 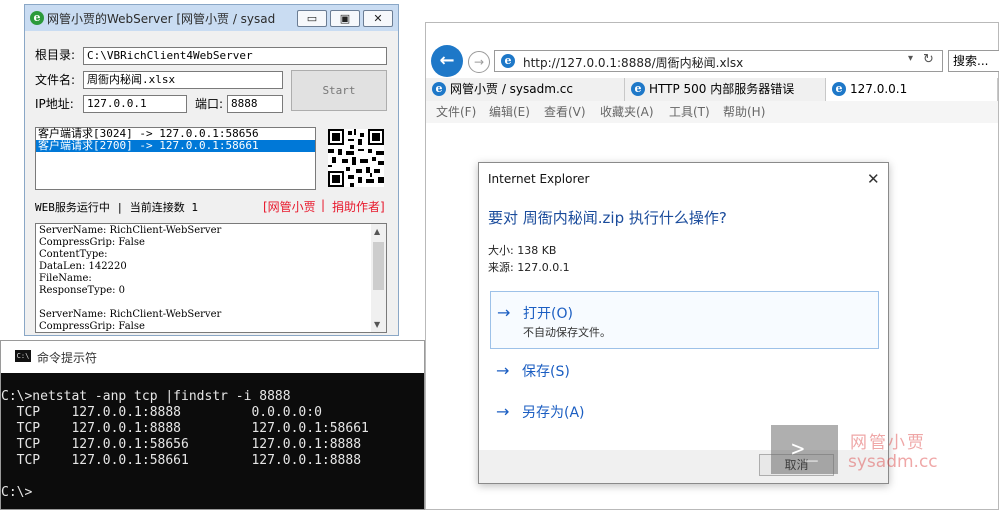 I want to click on qr-code, so click(x=356, y=158).